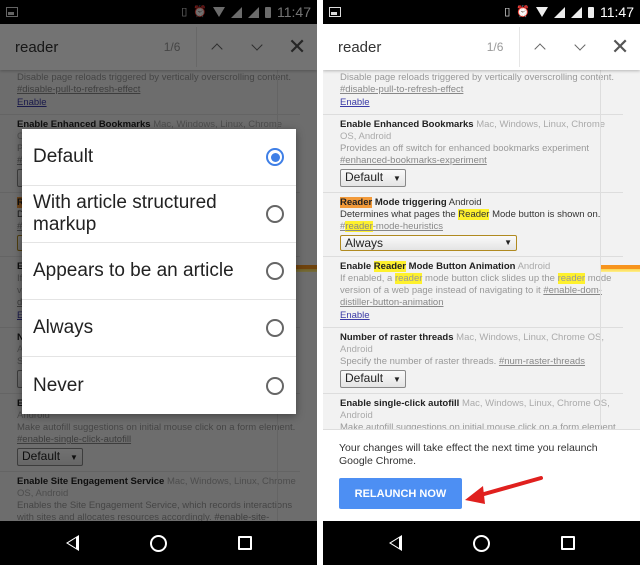 The image size is (640, 565). What do you see at coordinates (366, 278) in the screenshot?
I see `flag-description: If enabled, a` at bounding box center [366, 278].